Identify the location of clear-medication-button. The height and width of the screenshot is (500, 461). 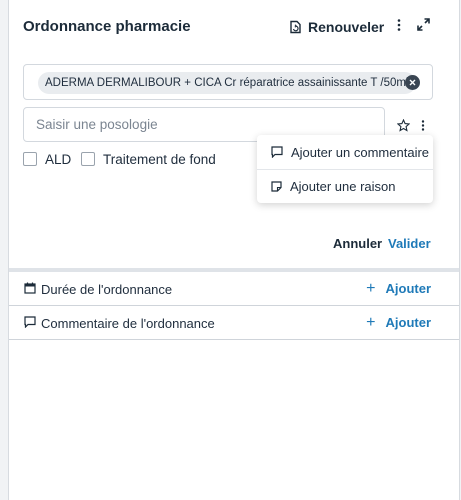
(412, 82).